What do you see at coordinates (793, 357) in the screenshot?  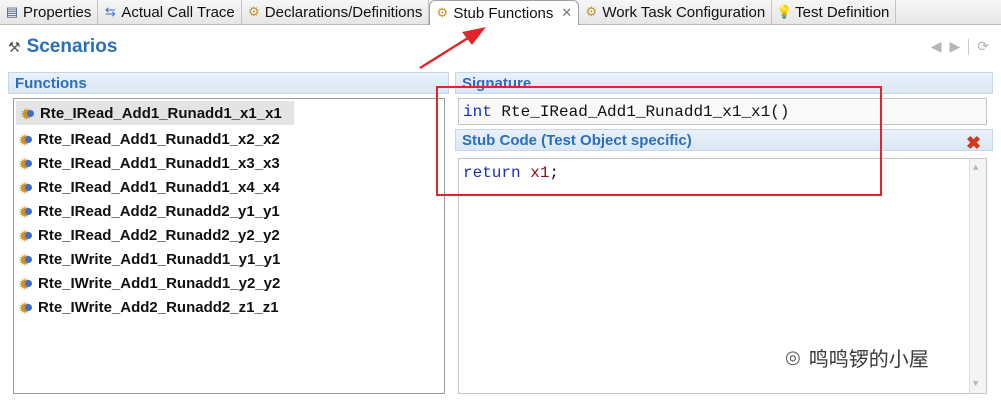 I see `wechat-icon: ◎` at bounding box center [793, 357].